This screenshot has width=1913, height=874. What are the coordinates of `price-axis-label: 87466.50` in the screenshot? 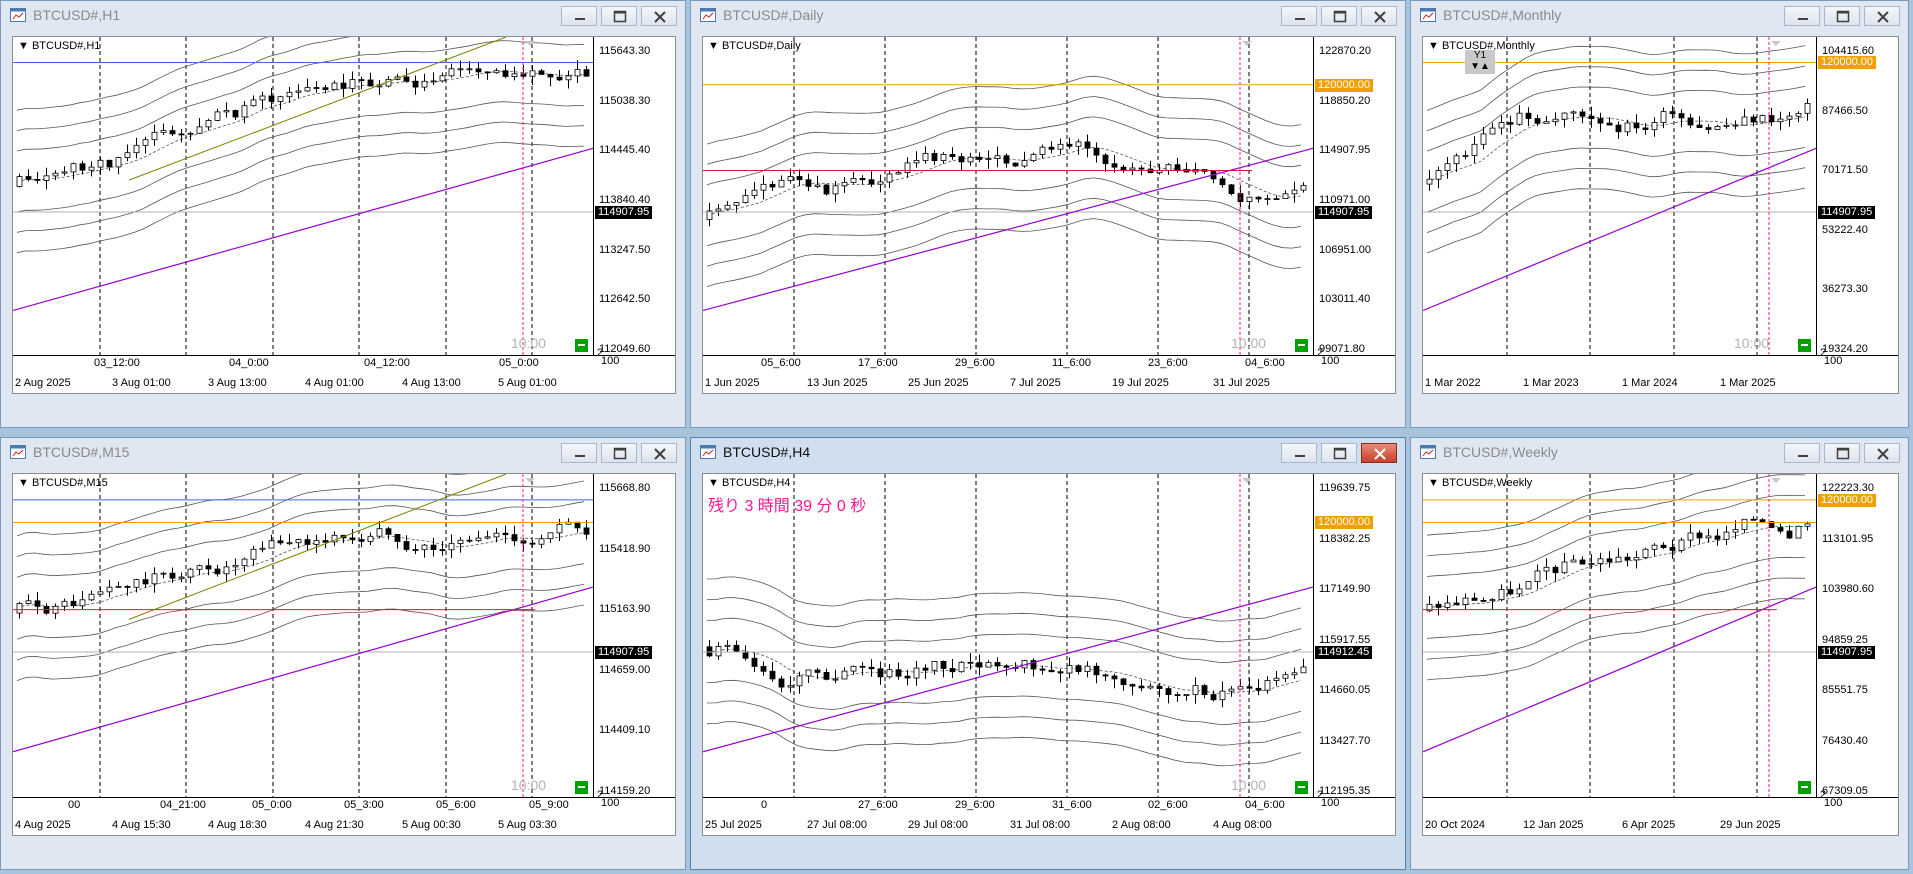 It's located at (1845, 111).